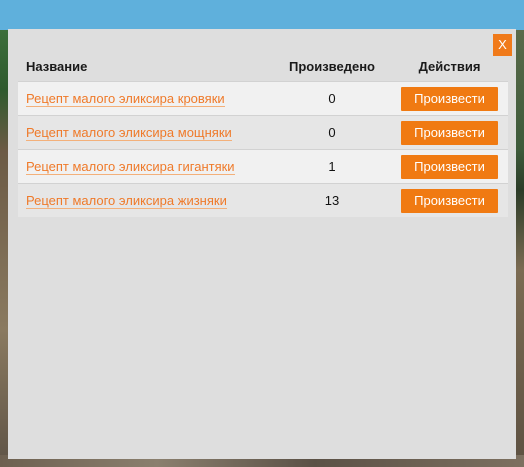 The height and width of the screenshot is (467, 524). Describe the element at coordinates (263, 66) in the screenshot. I see `table-header: Название Произведено Действия` at that location.